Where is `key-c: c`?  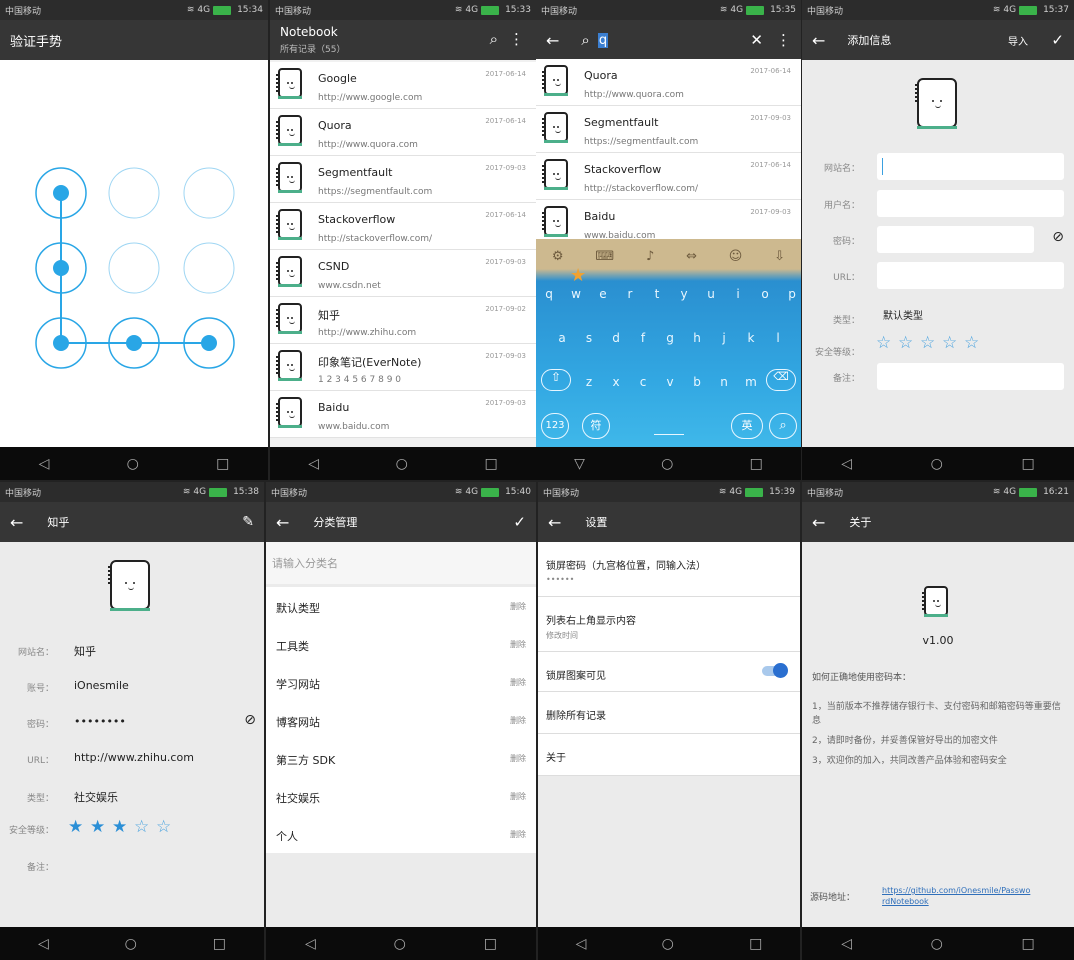
key-c: c is located at coordinates (643, 382).